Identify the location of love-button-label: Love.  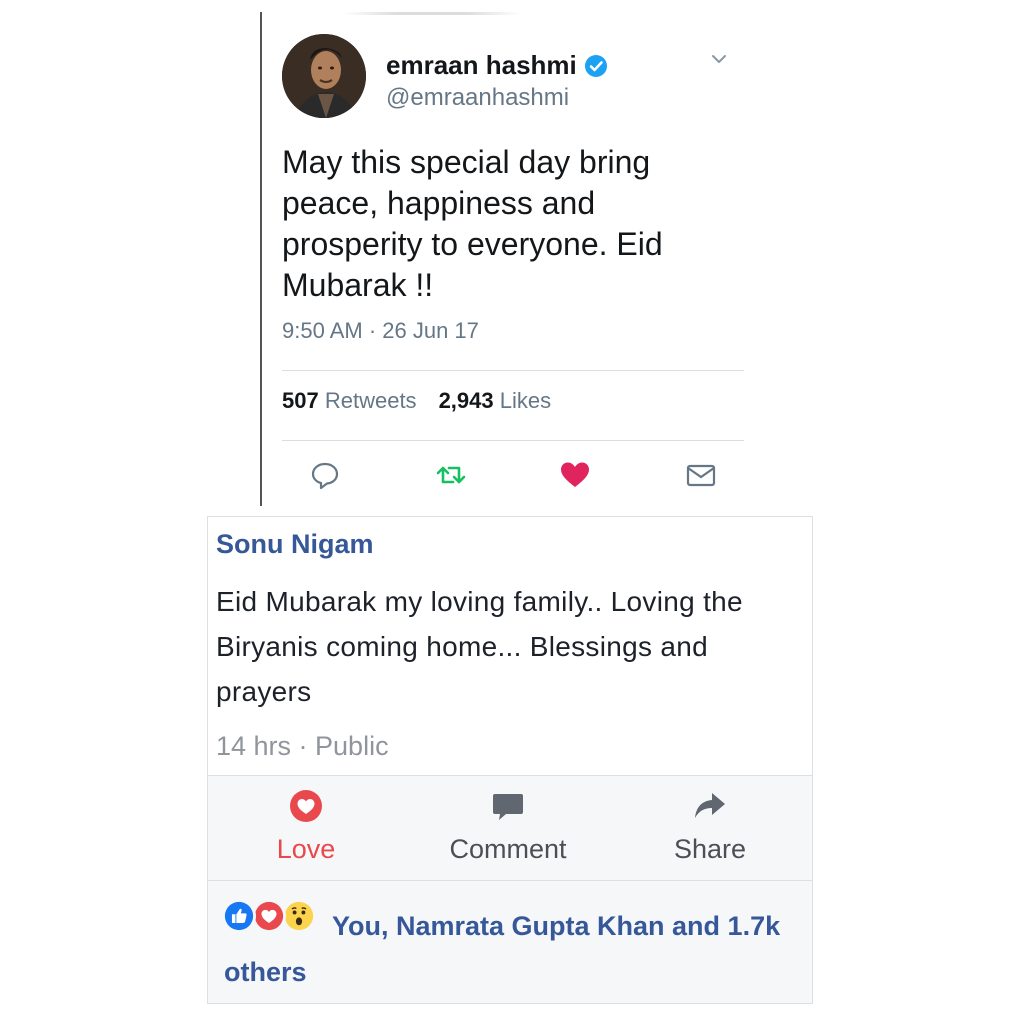
(306, 849).